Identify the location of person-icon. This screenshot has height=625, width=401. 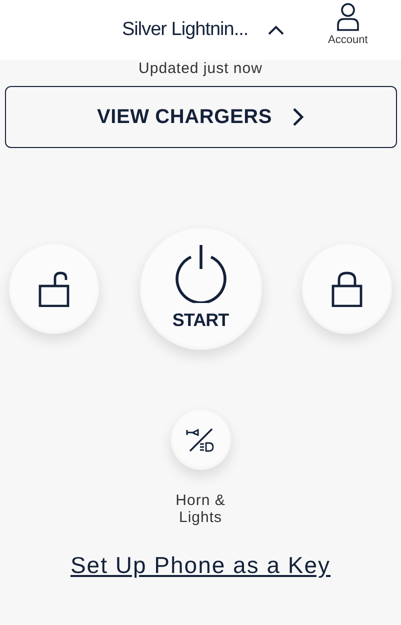
(348, 17).